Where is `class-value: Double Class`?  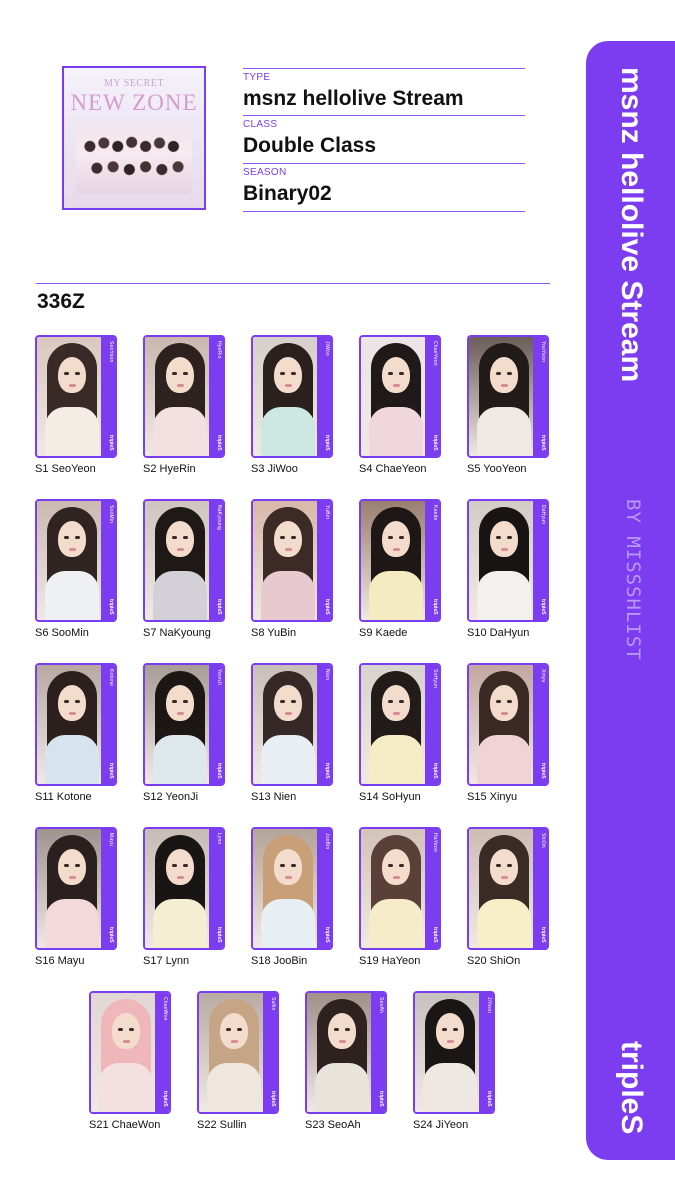
class-value: Double Class is located at coordinates (310, 145).